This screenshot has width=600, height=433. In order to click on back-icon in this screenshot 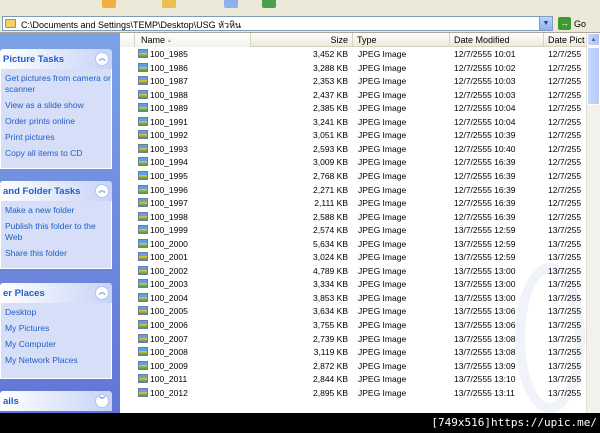, I will do `click(109, 4)`.